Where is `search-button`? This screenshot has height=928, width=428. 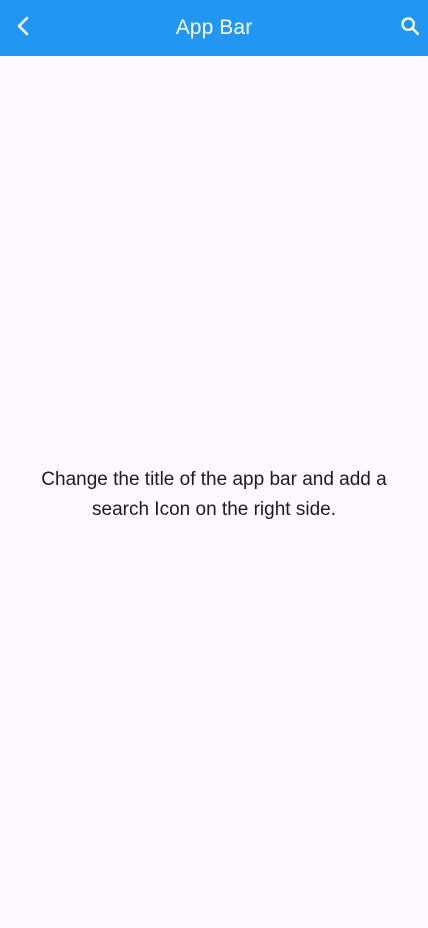 search-button is located at coordinates (410, 28).